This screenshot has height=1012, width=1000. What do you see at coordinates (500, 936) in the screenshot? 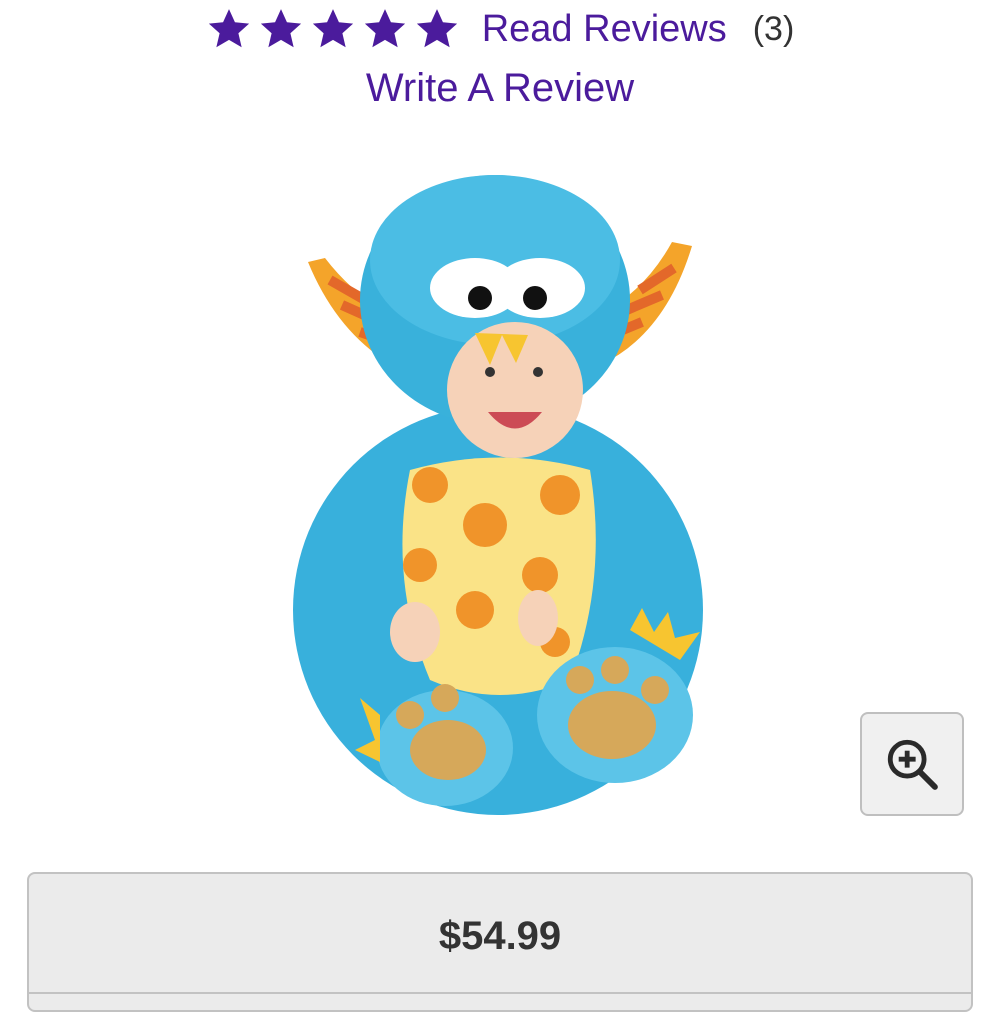
I see `price-value: $54.99` at bounding box center [500, 936].